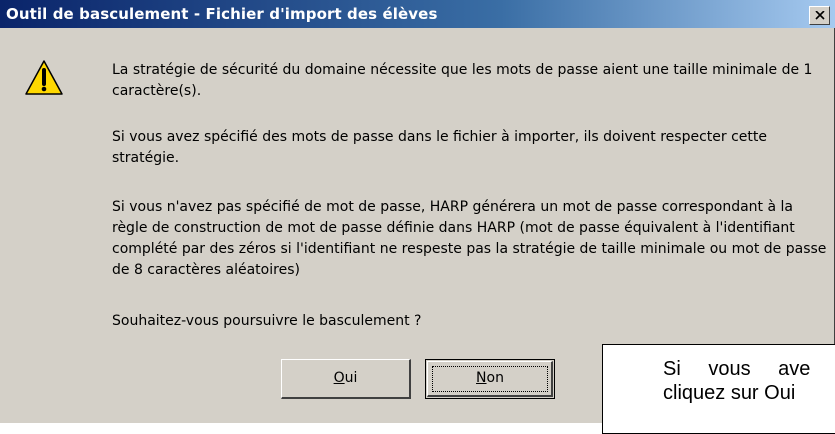 This screenshot has width=835, height=434. What do you see at coordinates (729, 393) in the screenshot?
I see `note-line-2: cliquez sur Oui` at bounding box center [729, 393].